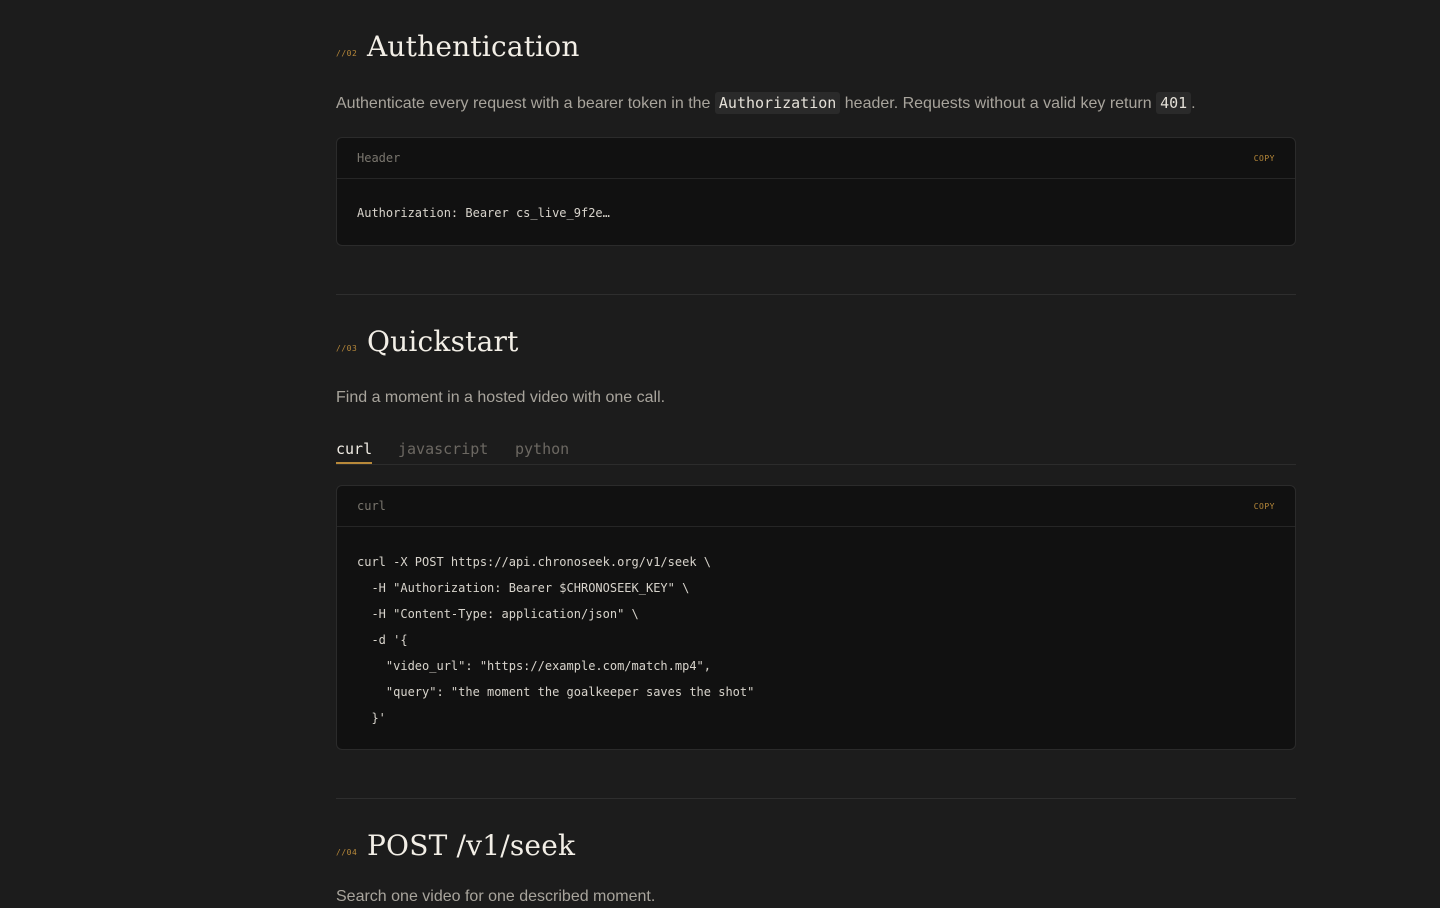 The width and height of the screenshot is (1440, 908). I want to click on section-heading-authentication: //02 Authentication, so click(458, 46).